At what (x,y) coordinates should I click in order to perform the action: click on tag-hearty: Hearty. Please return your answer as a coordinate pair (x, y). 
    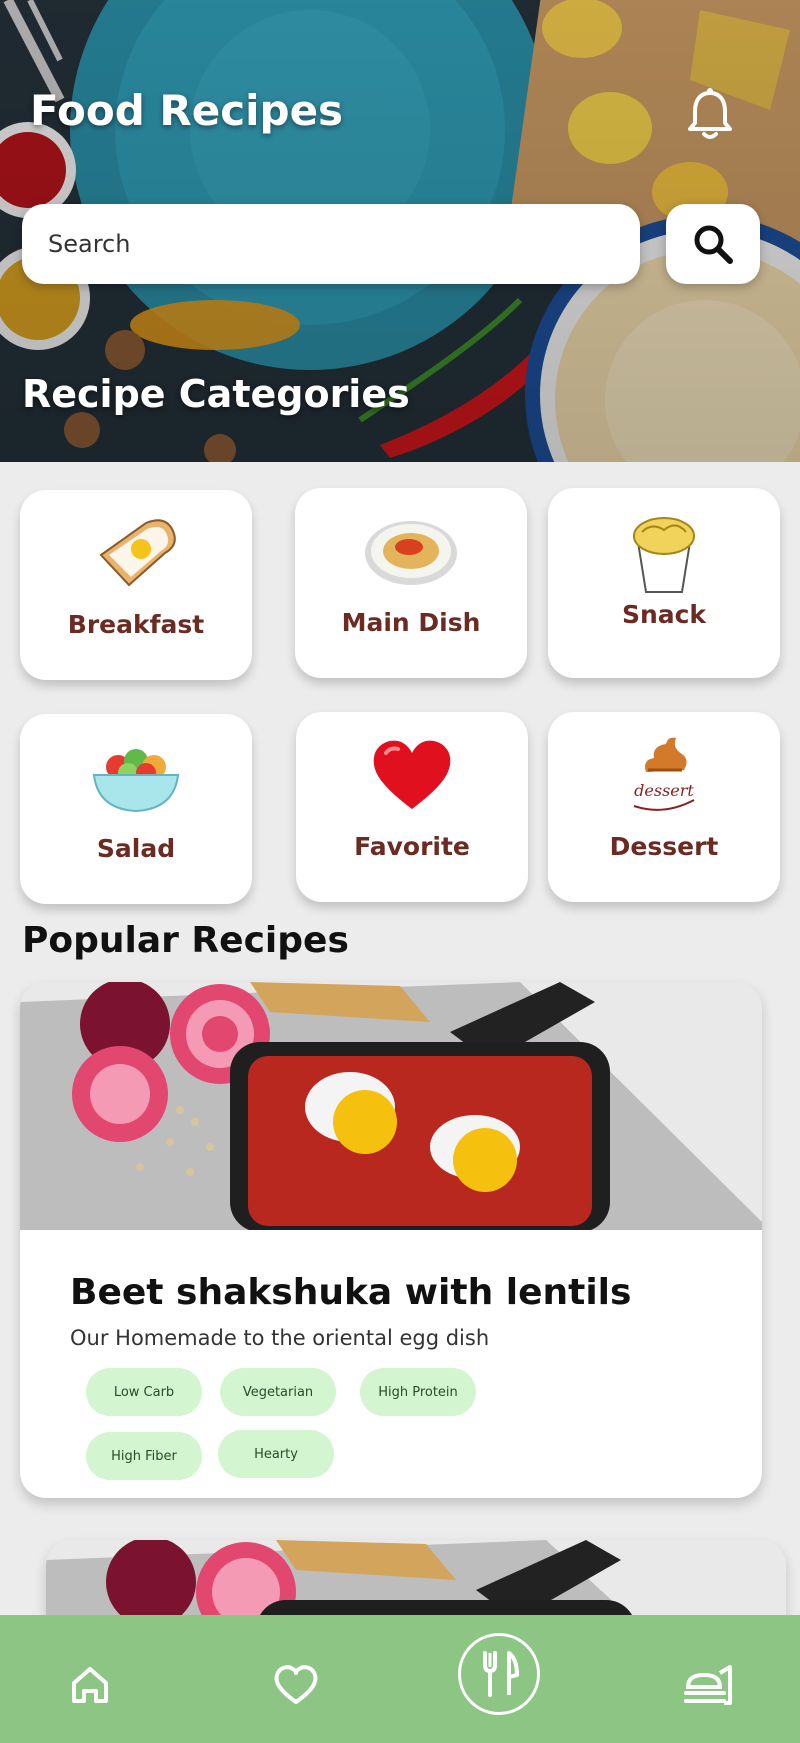
    Looking at the image, I should click on (276, 1454).